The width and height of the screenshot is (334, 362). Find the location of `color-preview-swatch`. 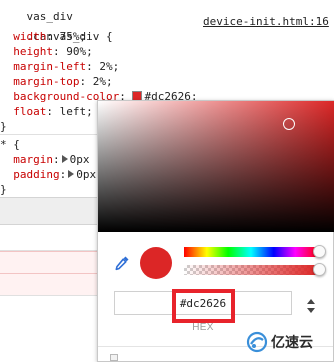

color-preview-swatch is located at coordinates (156, 263).